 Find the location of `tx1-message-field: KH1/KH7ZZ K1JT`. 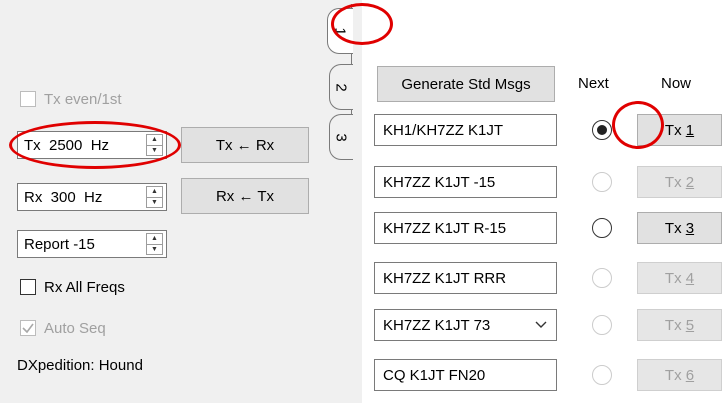

tx1-message-field: KH1/KH7ZZ K1JT is located at coordinates (465, 130).